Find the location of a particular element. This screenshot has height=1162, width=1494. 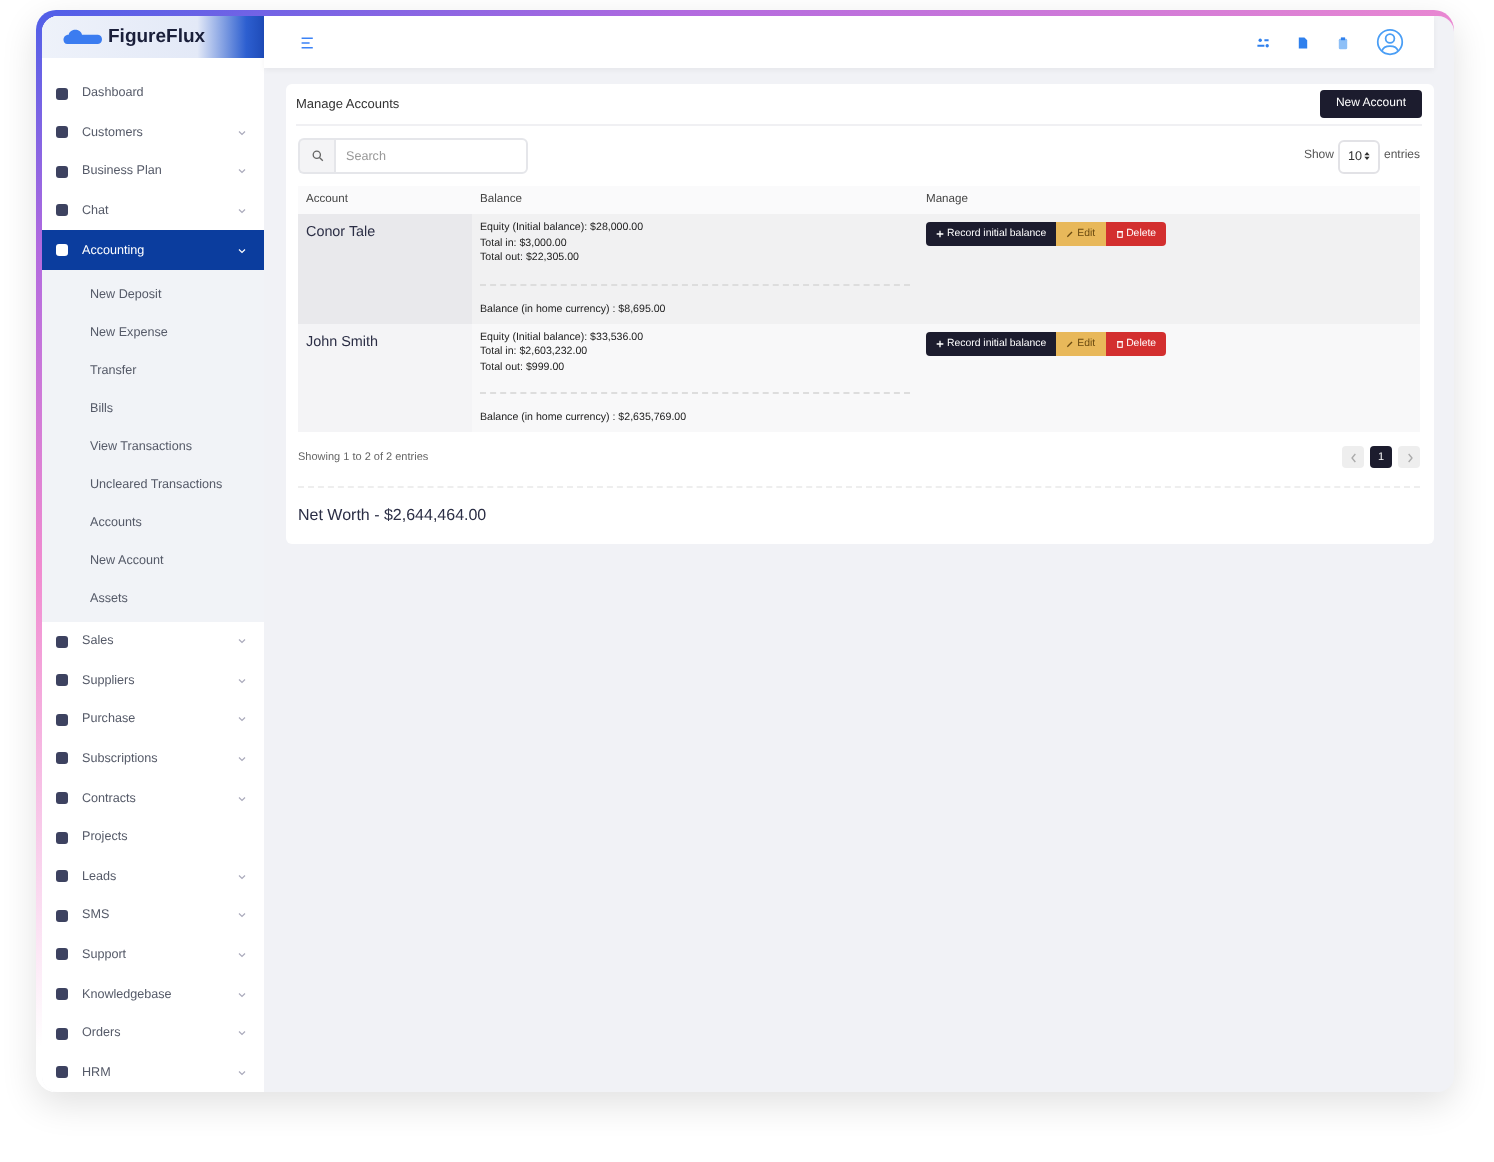

search-icon is located at coordinates (317, 156).